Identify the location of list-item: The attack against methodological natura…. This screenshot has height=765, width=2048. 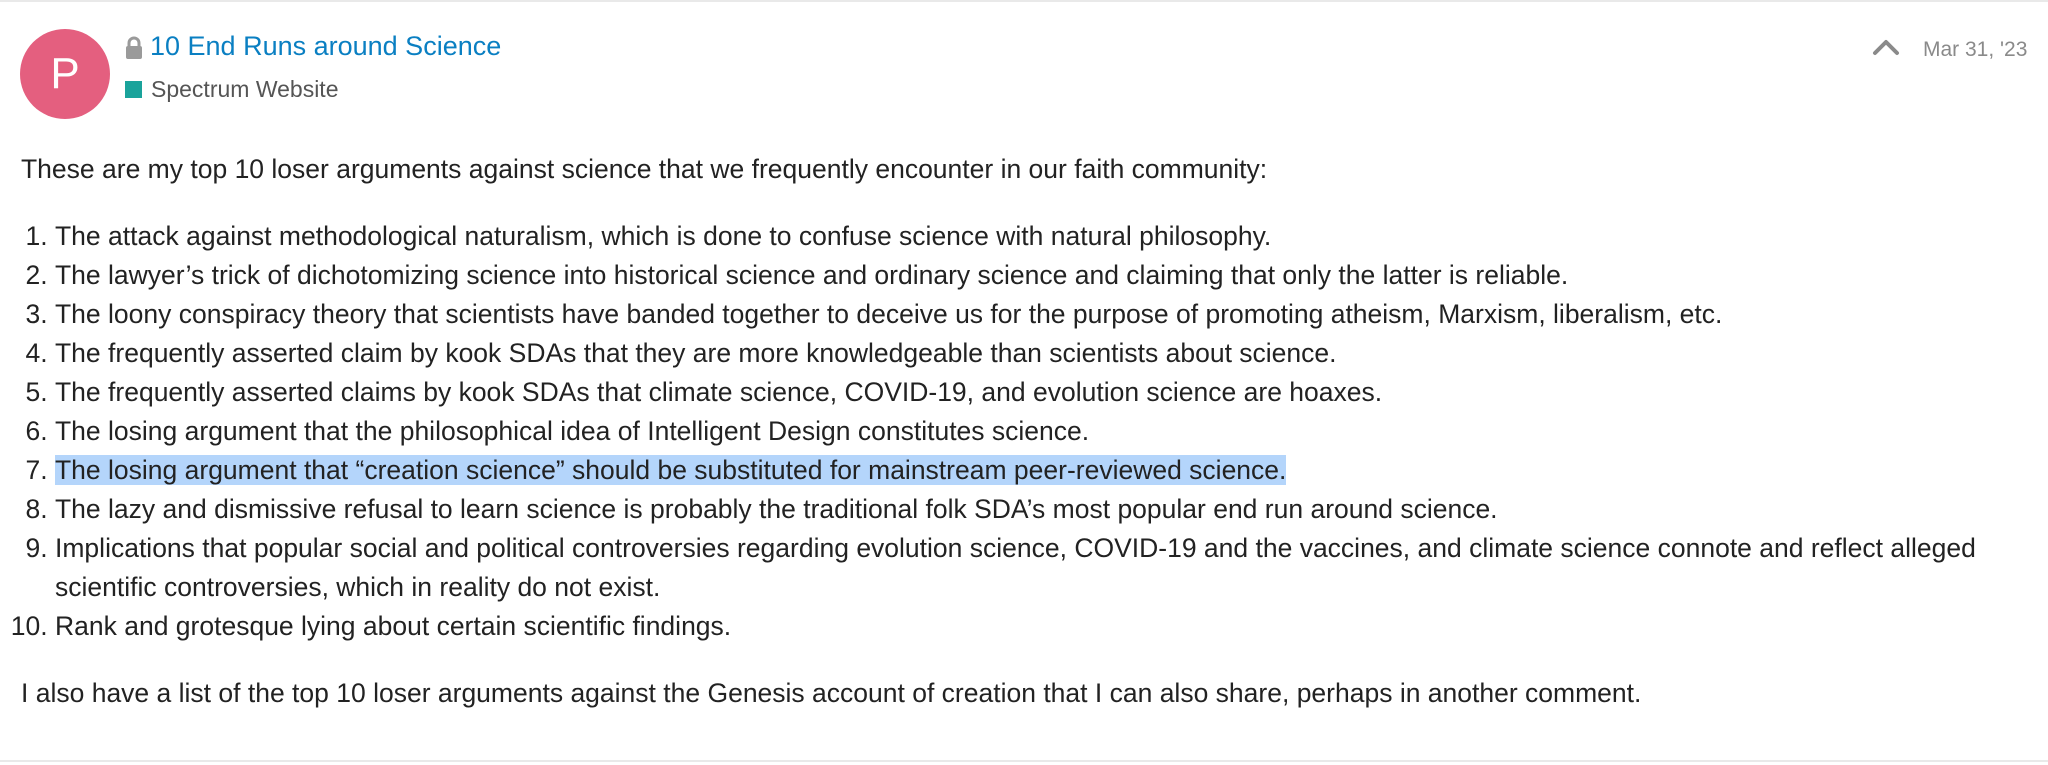
(1040, 236).